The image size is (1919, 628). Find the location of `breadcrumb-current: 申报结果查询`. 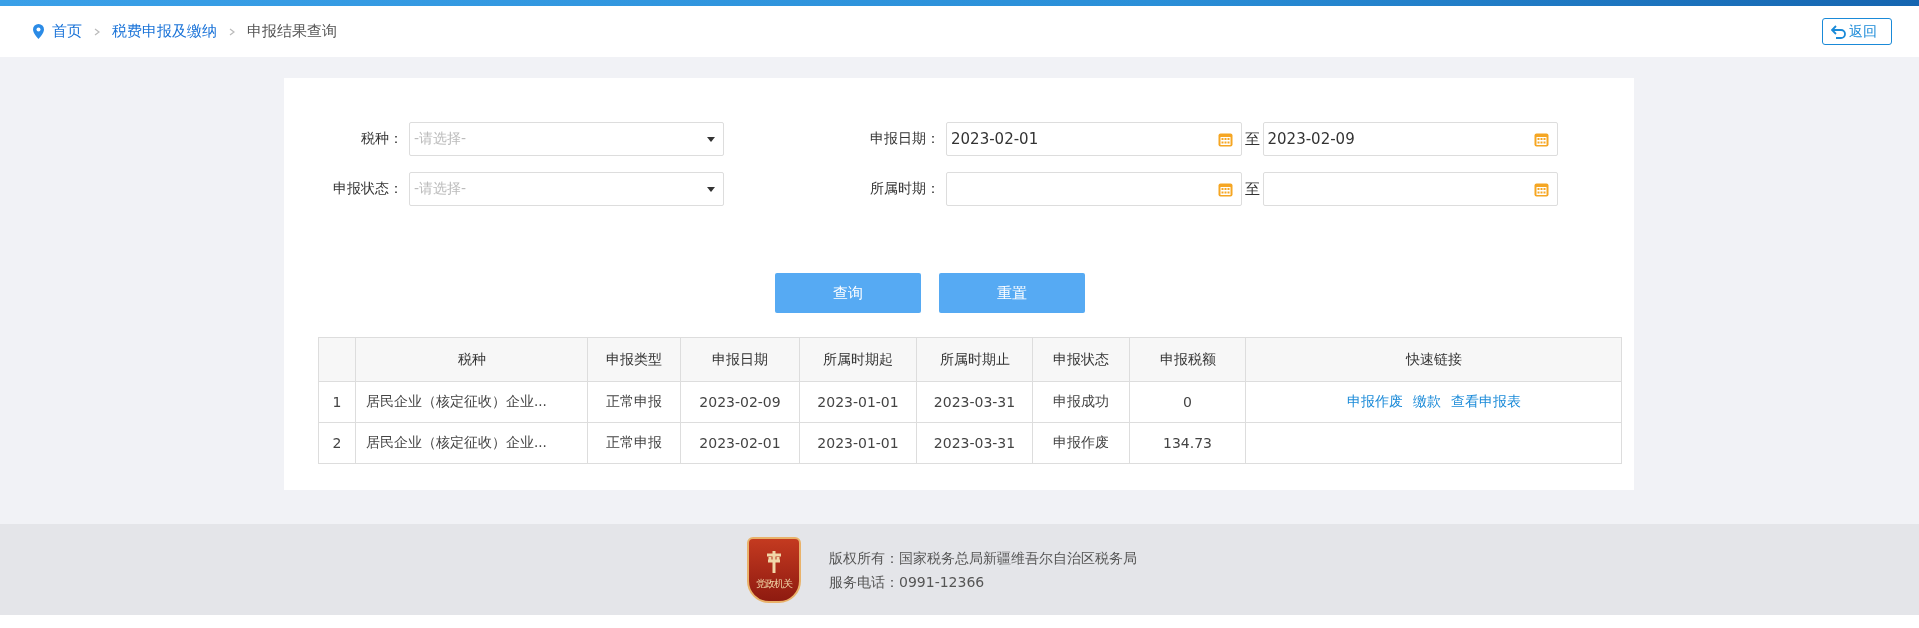

breadcrumb-current: 申报结果查询 is located at coordinates (292, 31).